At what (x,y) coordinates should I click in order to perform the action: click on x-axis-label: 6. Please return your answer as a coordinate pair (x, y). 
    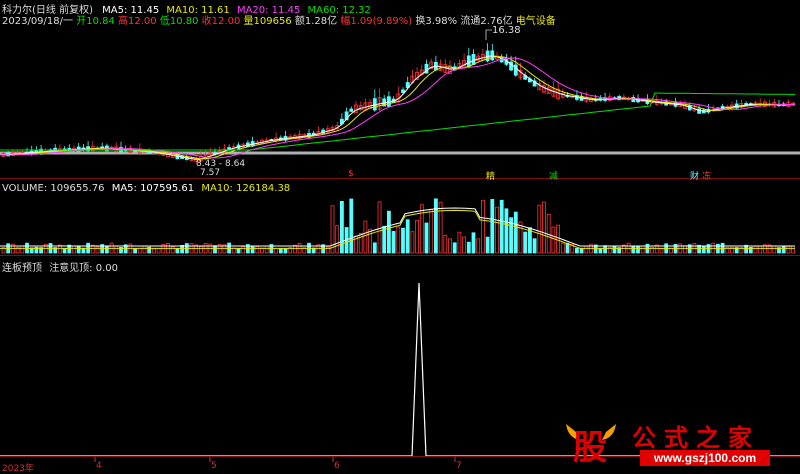
    Looking at the image, I should click on (337, 466).